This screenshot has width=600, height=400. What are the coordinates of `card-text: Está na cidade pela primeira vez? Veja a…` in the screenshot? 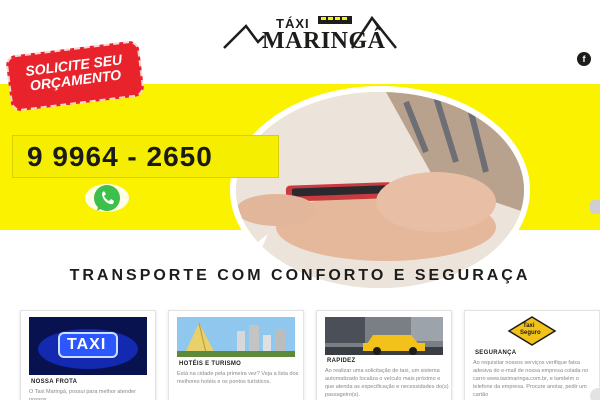 It's located at (238, 378).